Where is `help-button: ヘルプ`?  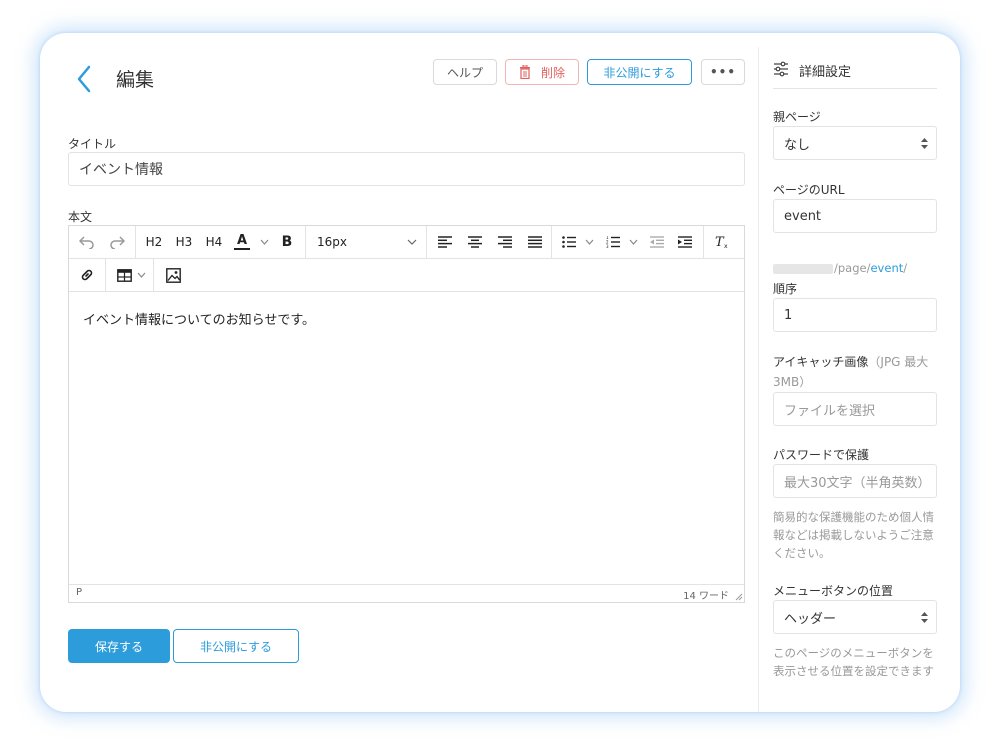
help-button: ヘルプ is located at coordinates (465, 72).